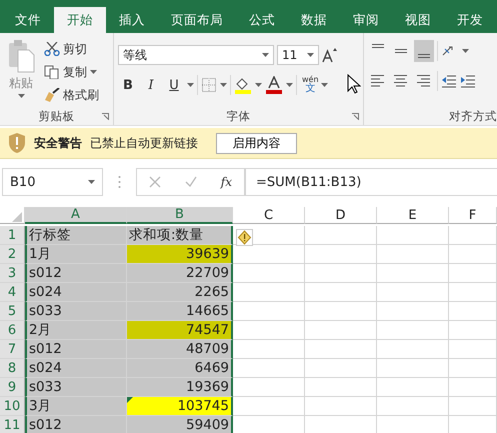 This screenshot has width=497, height=433. What do you see at coordinates (180, 311) in the screenshot?
I see `table-cell: 14665` at bounding box center [180, 311].